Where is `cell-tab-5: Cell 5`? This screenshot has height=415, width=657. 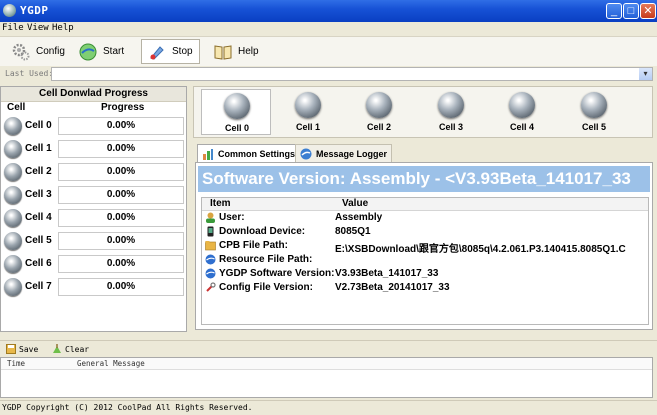 cell-tab-5: Cell 5 is located at coordinates (594, 112).